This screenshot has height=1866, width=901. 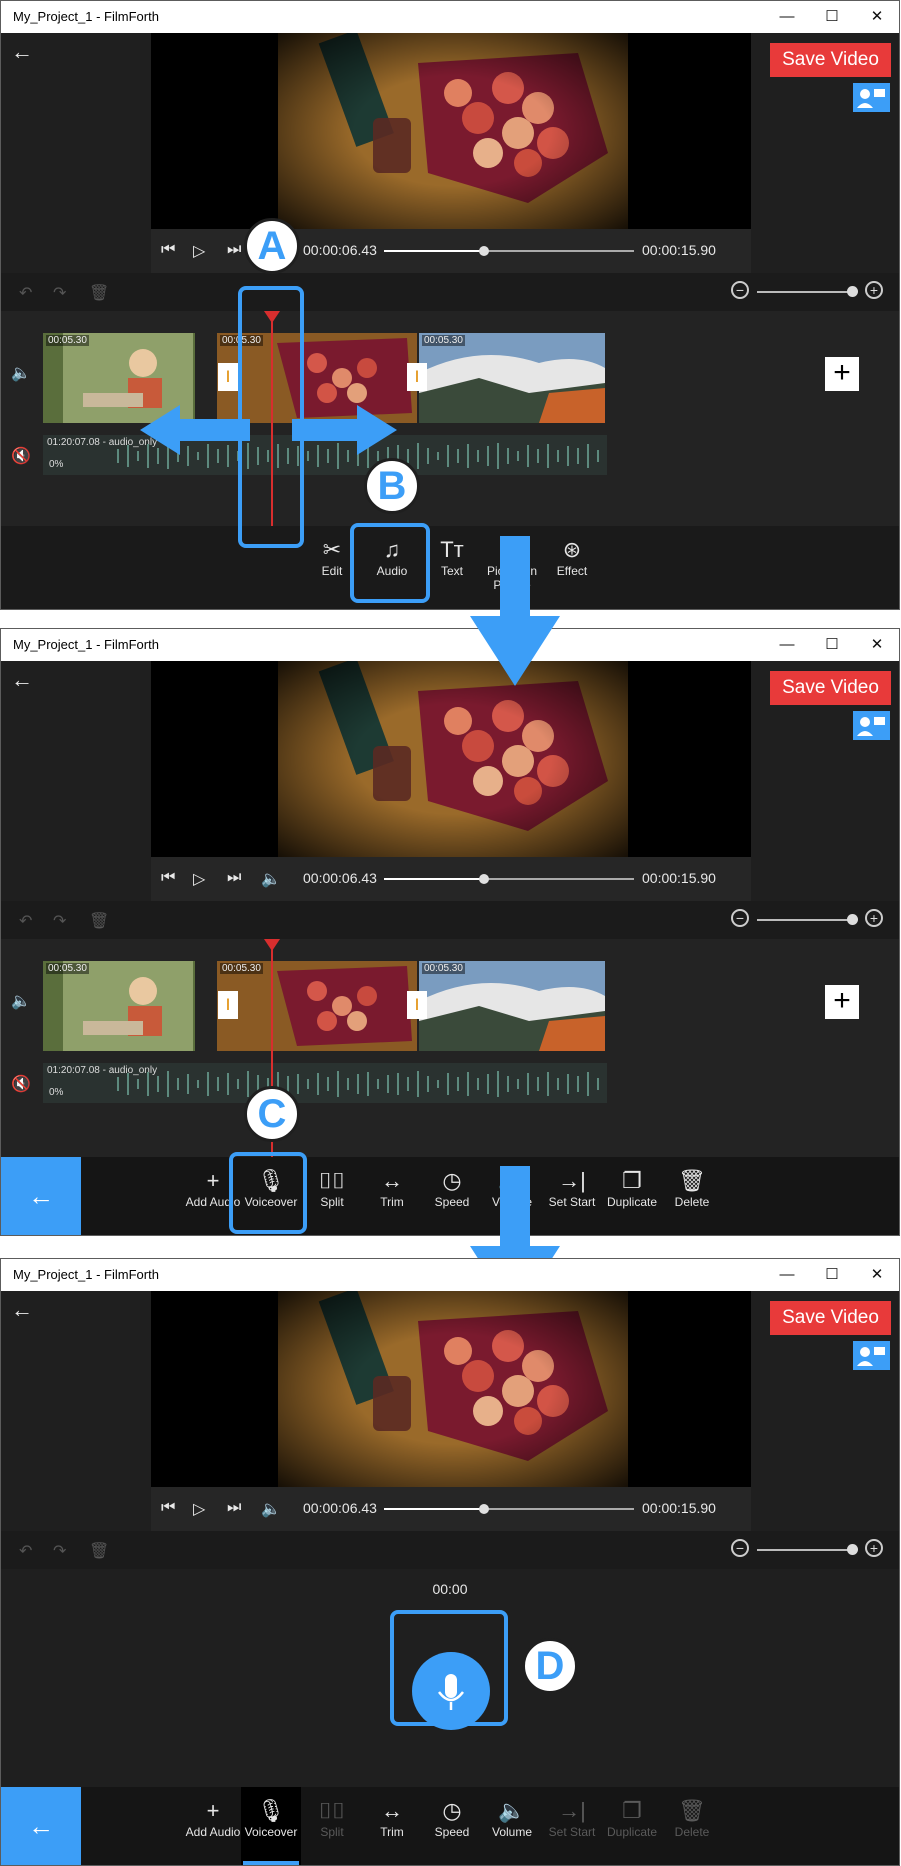 I want to click on add-audio-tool: + Add Audio, so click(x=213, y=1818).